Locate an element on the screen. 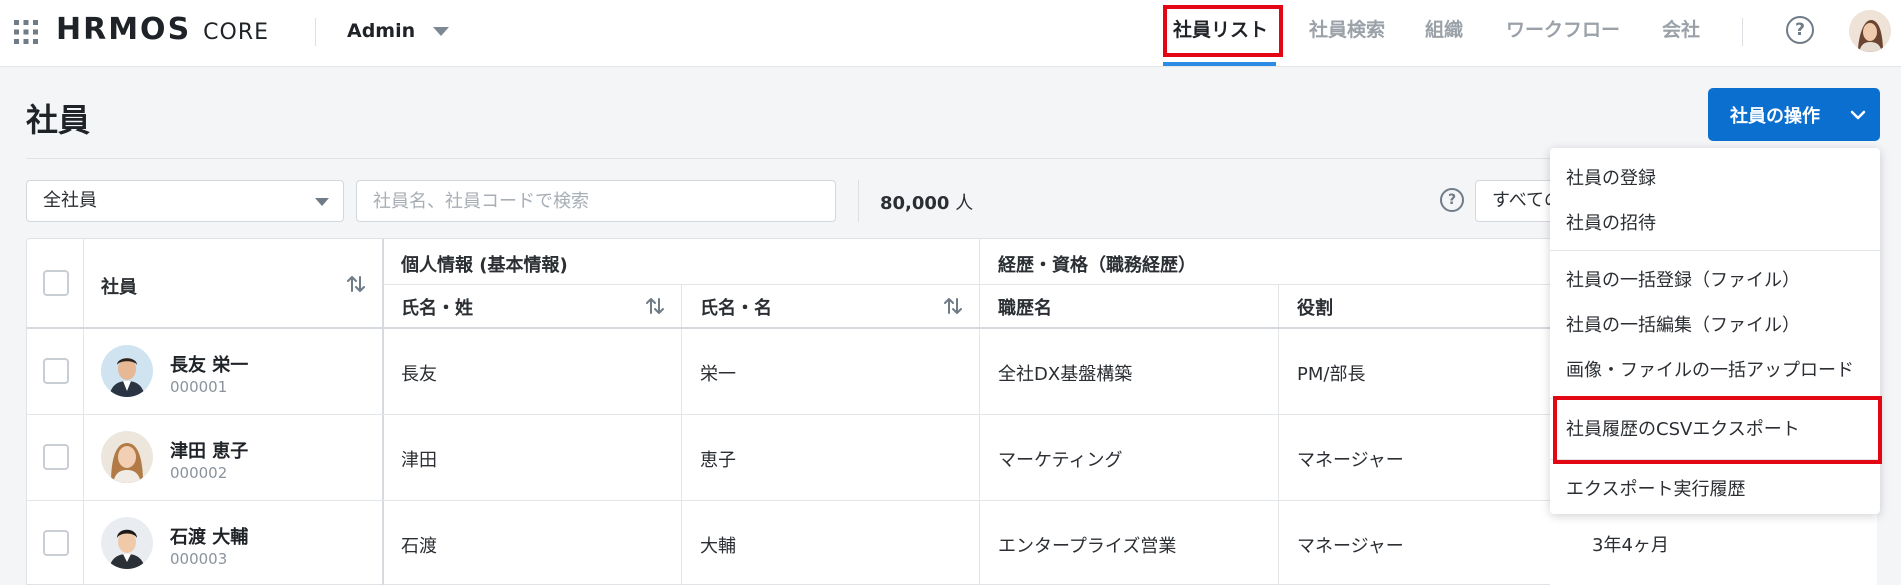 The height and width of the screenshot is (585, 1901). employee-actions-button: 社員の操作 is located at coordinates (1794, 114).